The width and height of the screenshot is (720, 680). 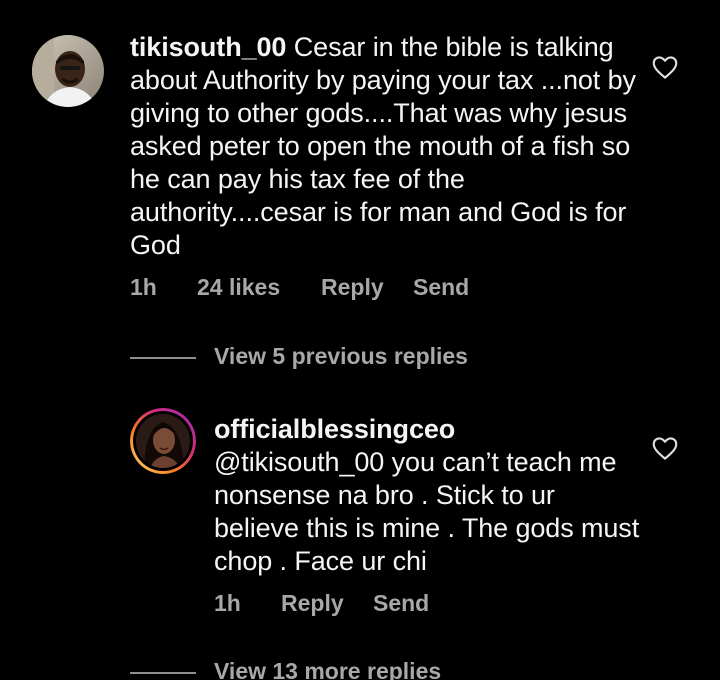 I want to click on avatar-story-ring, so click(x=163, y=441).